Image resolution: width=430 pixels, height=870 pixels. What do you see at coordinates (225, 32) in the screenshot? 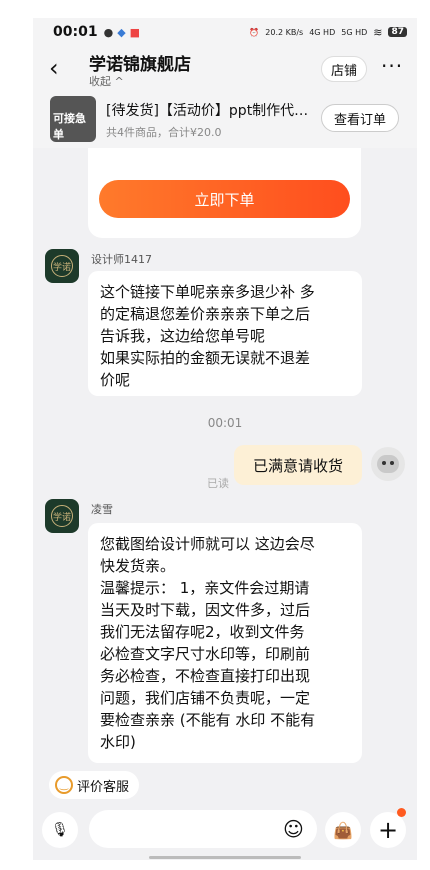
I see `status-bar: 00:01 ● ◆ ■ ⏰ 20.2 KB/s 4G HD 5G HD ≋ 87` at bounding box center [225, 32].